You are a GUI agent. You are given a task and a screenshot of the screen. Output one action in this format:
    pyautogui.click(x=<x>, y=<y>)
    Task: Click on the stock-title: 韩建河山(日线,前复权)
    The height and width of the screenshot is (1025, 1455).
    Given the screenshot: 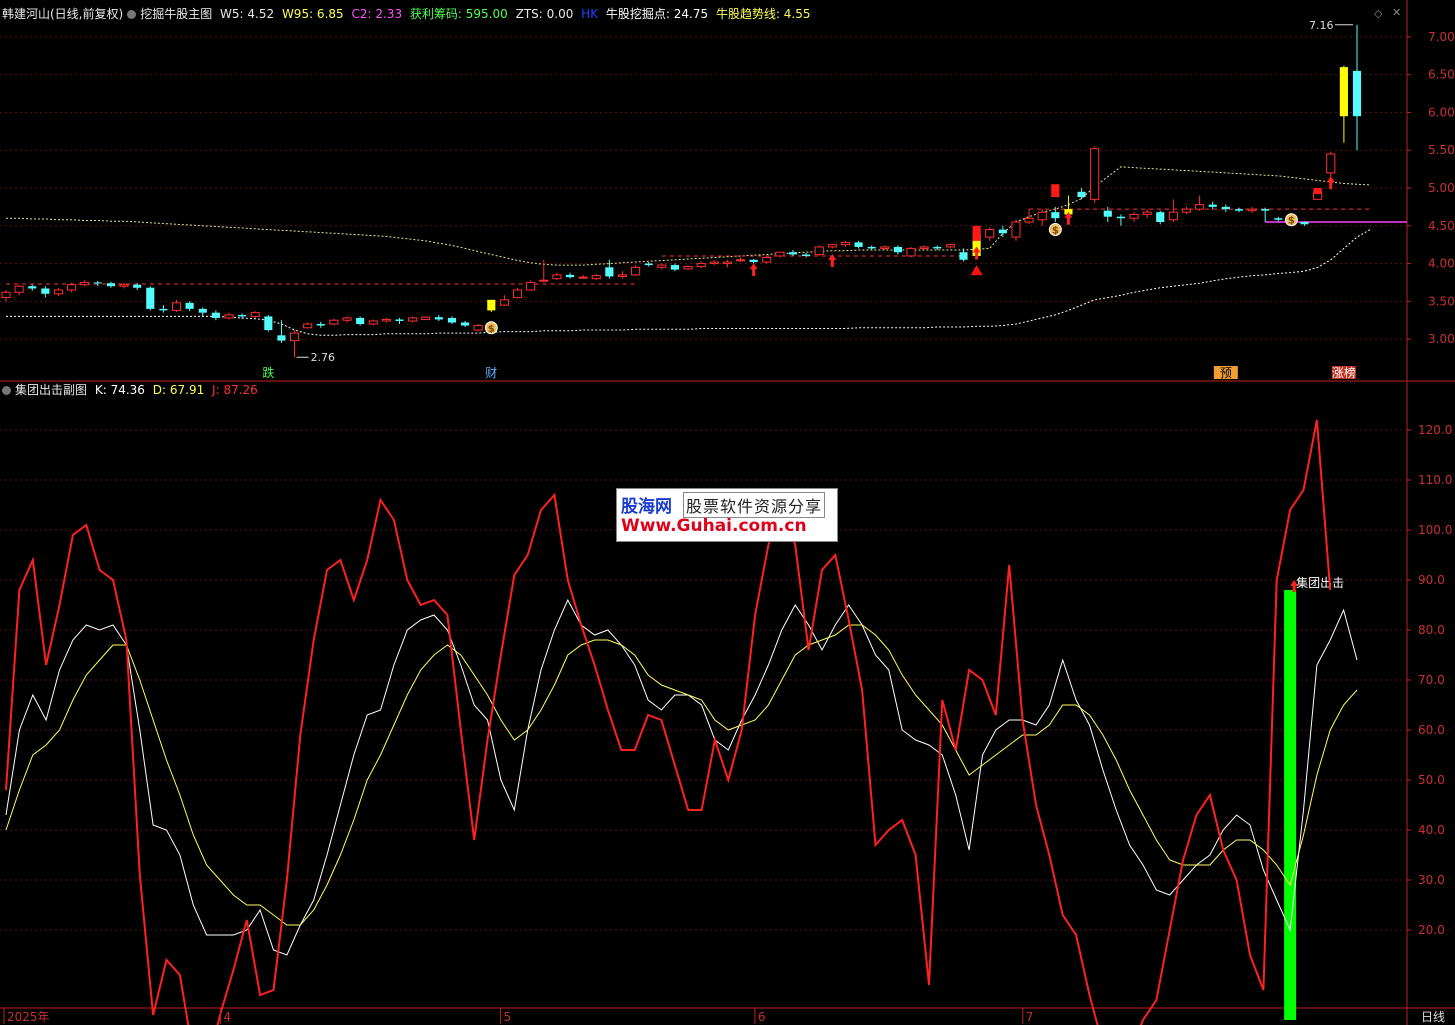 What is the action you would take?
    pyautogui.click(x=63, y=14)
    